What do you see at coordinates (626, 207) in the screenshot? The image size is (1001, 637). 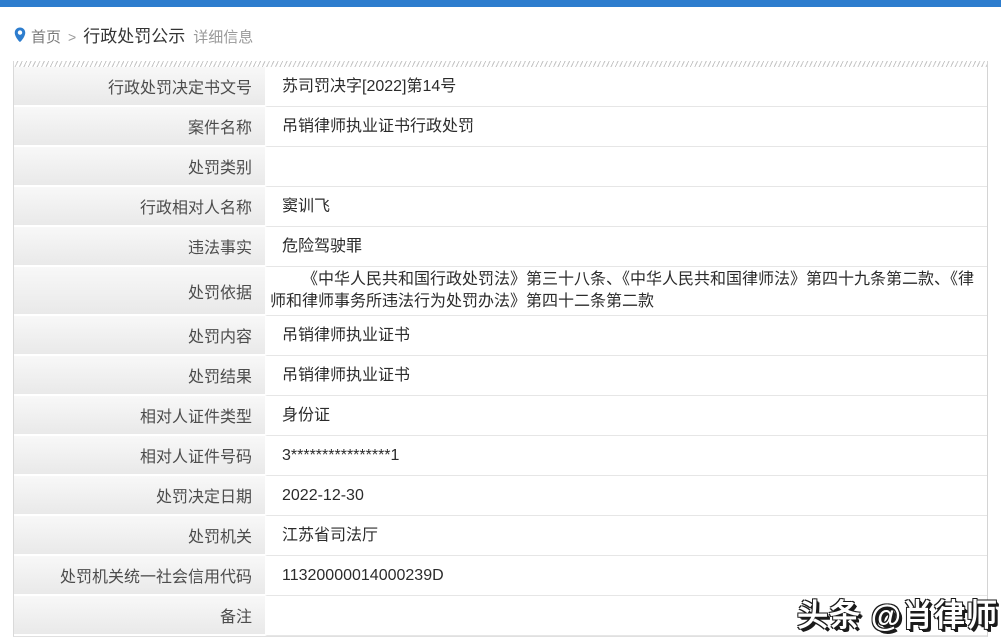 I see `row-value: 窦训飞` at bounding box center [626, 207].